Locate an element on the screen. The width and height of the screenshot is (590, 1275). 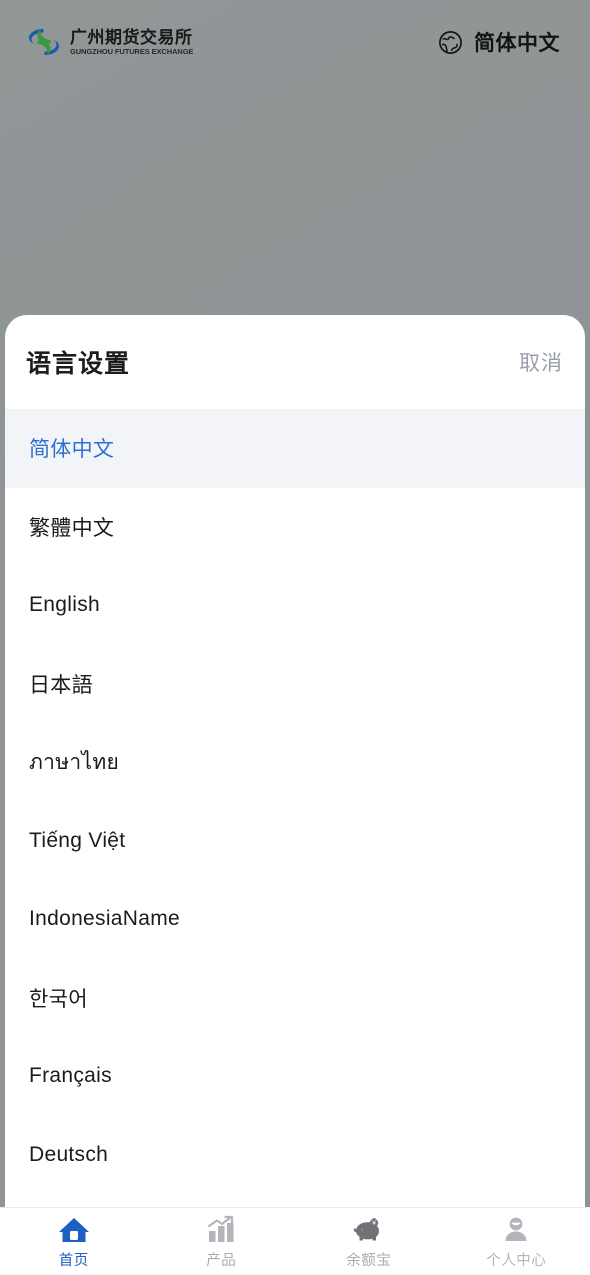
person-icon is located at coordinates (516, 1229).